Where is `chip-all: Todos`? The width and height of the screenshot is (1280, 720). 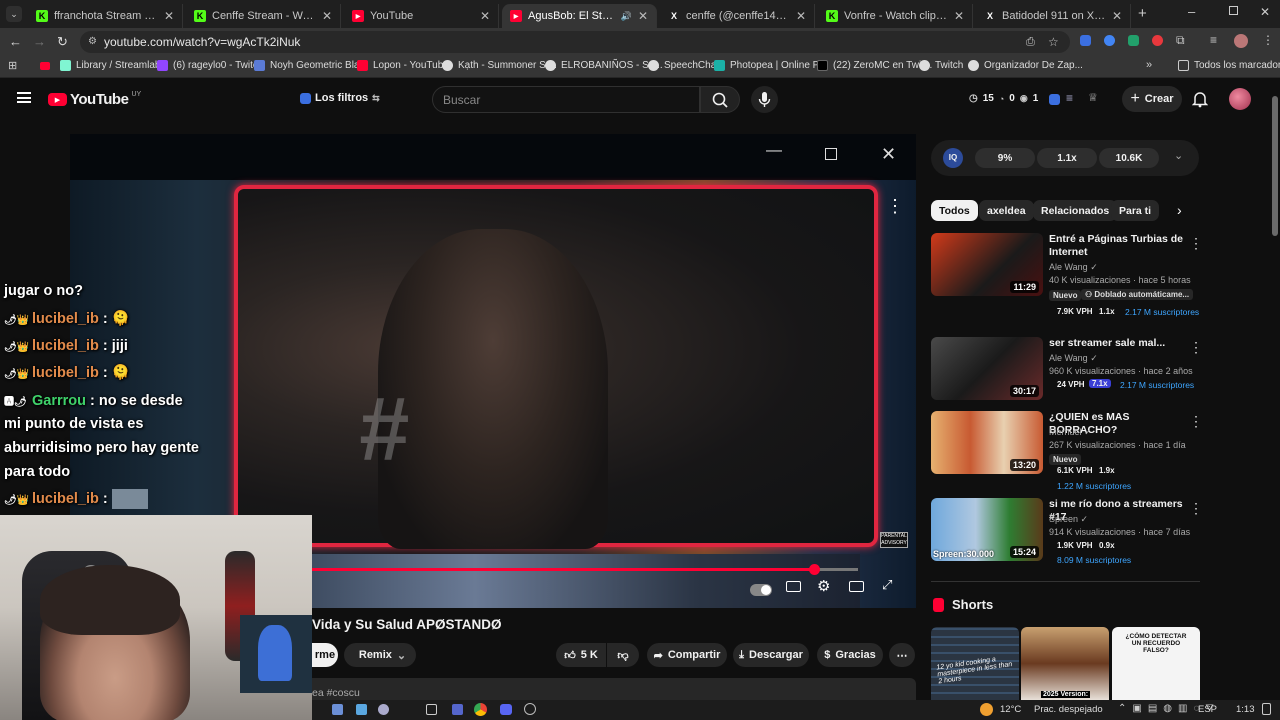 chip-all: Todos is located at coordinates (954, 210).